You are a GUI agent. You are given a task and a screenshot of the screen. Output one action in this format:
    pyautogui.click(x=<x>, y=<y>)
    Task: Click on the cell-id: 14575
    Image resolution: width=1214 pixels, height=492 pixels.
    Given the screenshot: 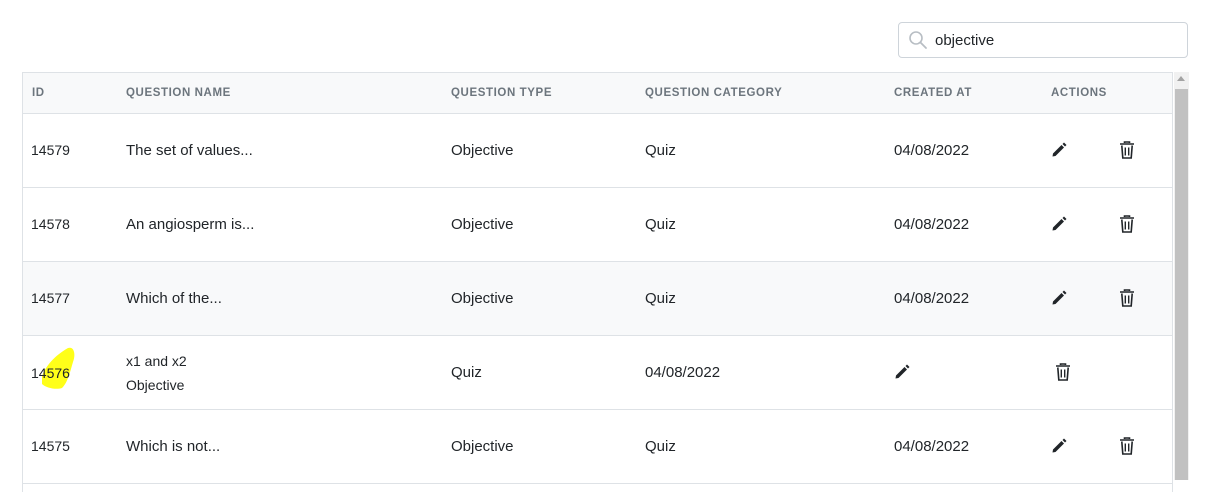 What is the action you would take?
    pyautogui.click(x=50, y=446)
    